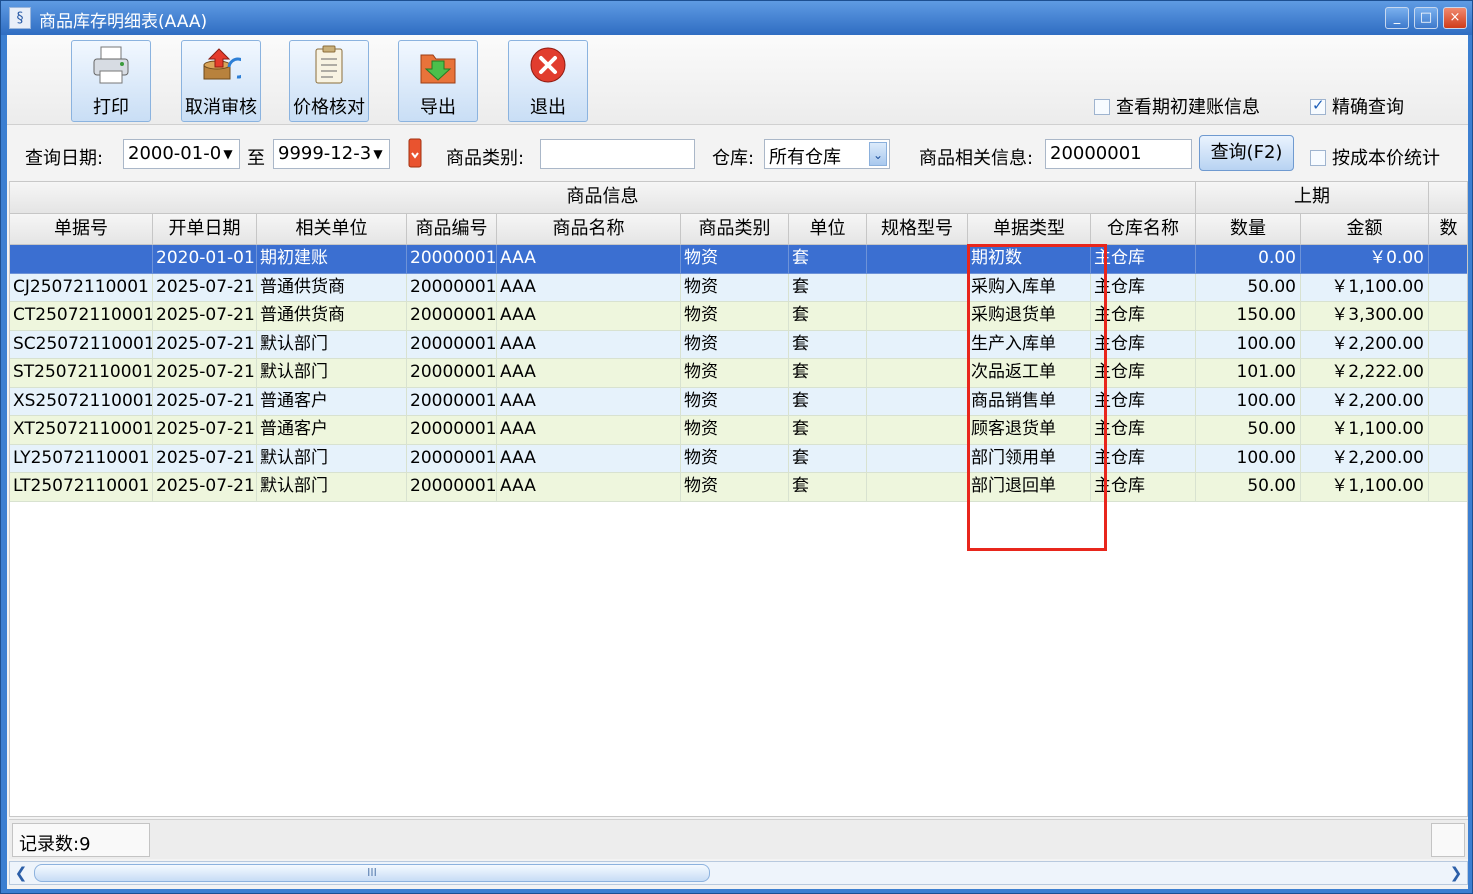 Image resolution: width=1473 pixels, height=894 pixels. Describe the element at coordinates (331, 154) in the screenshot. I see `date-to-picker: 9999-12-3 ▼` at that location.